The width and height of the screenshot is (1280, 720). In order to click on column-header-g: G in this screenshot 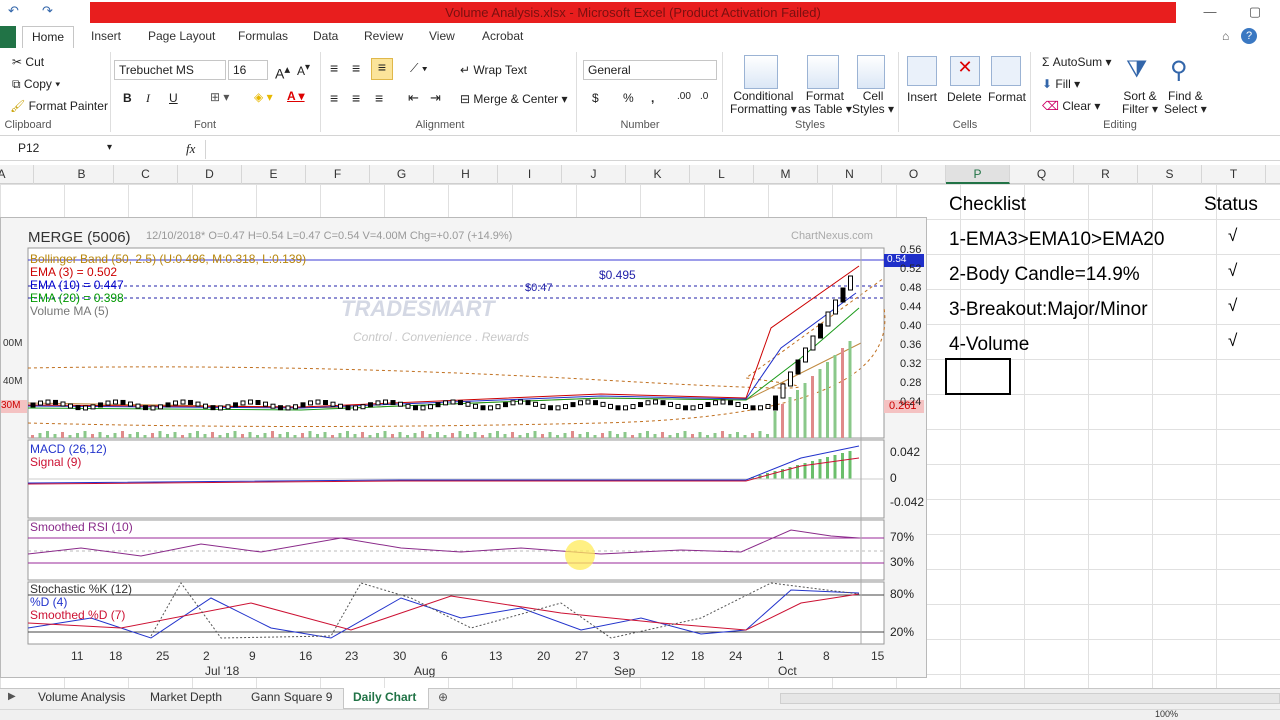, I will do `click(402, 174)`.